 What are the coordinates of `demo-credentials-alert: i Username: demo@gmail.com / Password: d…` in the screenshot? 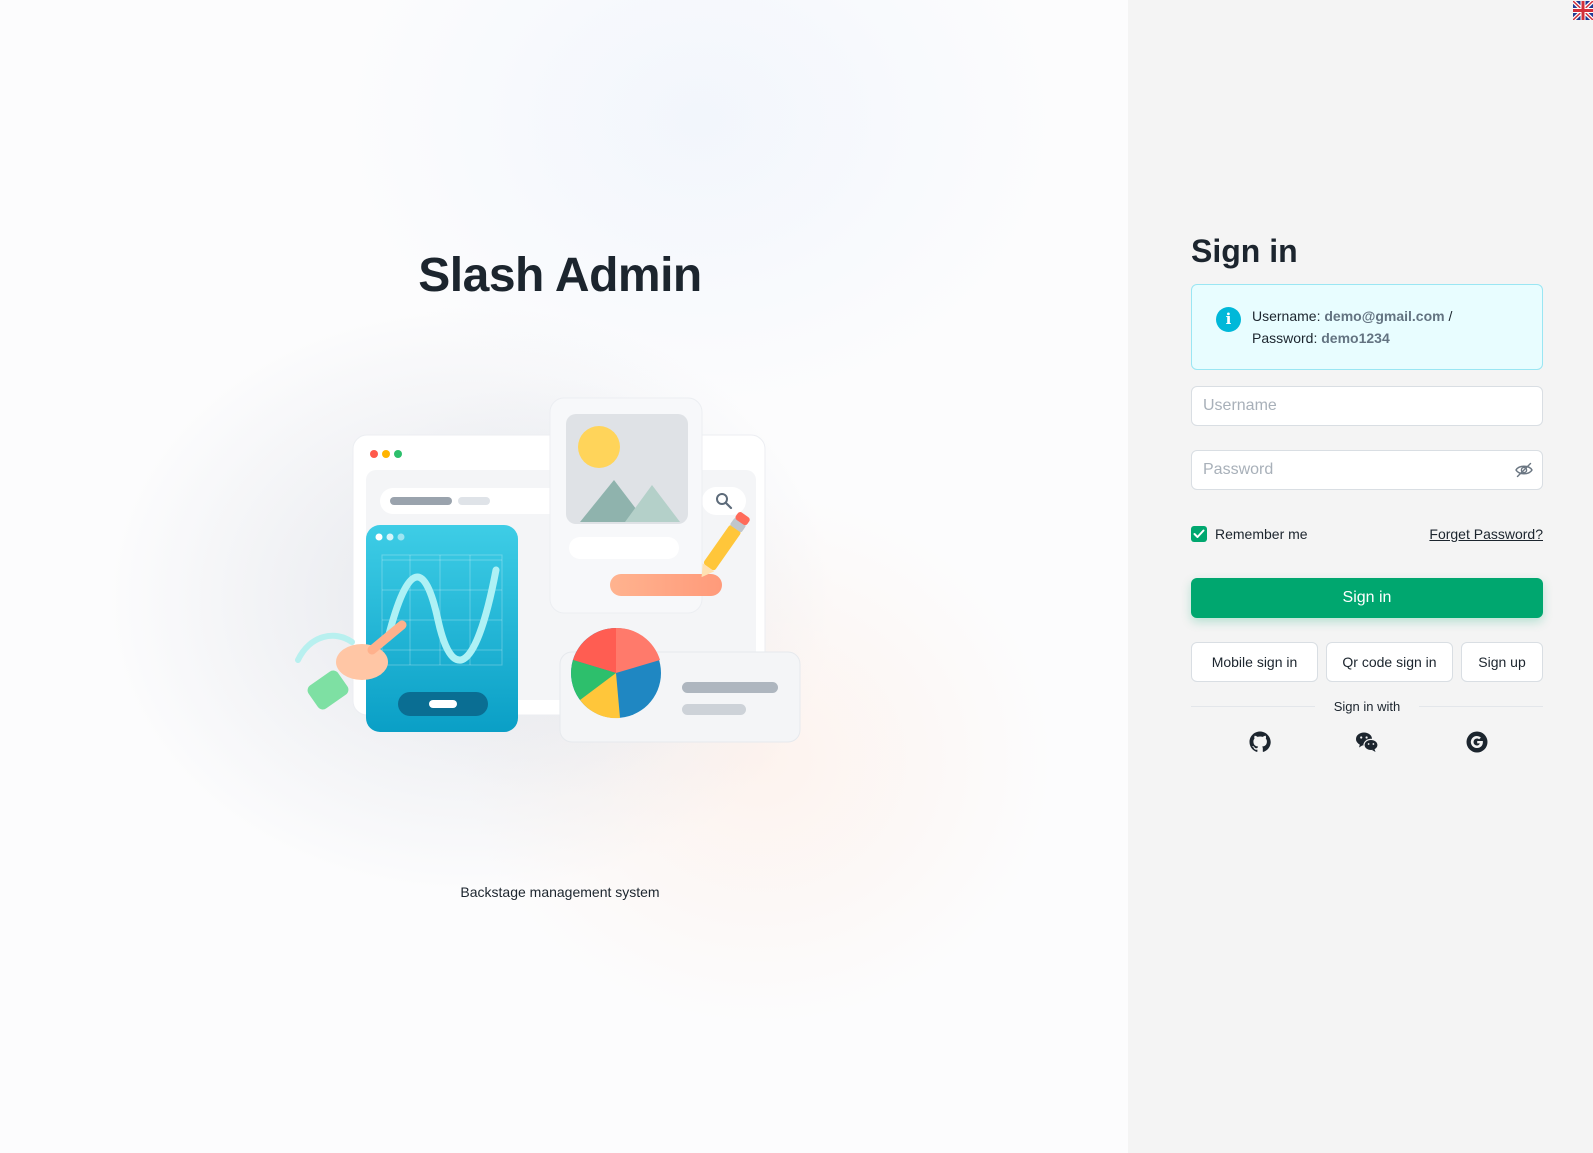 It's located at (1367, 327).